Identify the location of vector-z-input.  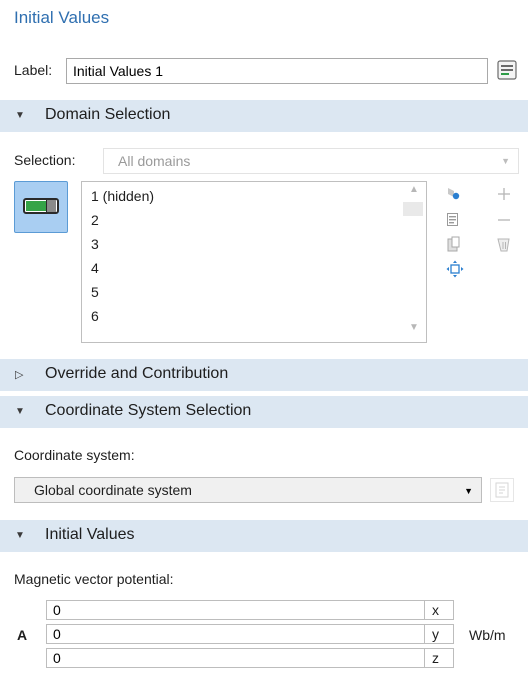
(235, 658).